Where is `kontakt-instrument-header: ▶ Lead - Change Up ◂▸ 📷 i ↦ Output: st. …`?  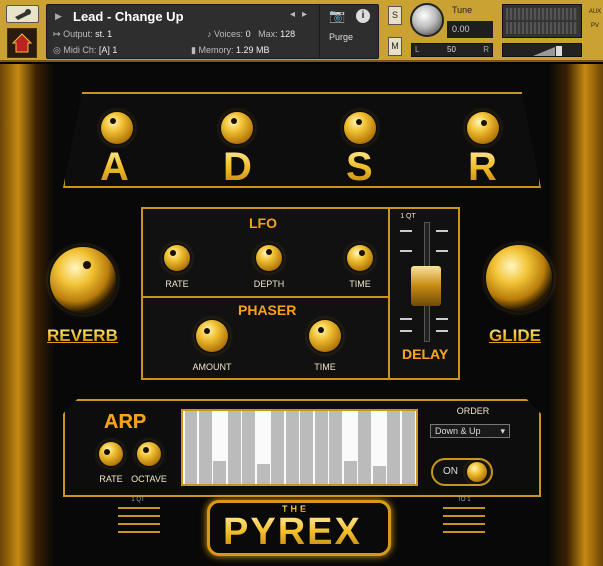
kontakt-instrument-header: ▶ Lead - Change Up ◂▸ 📷 i ↦ Output: st. … is located at coordinates (301, 31).